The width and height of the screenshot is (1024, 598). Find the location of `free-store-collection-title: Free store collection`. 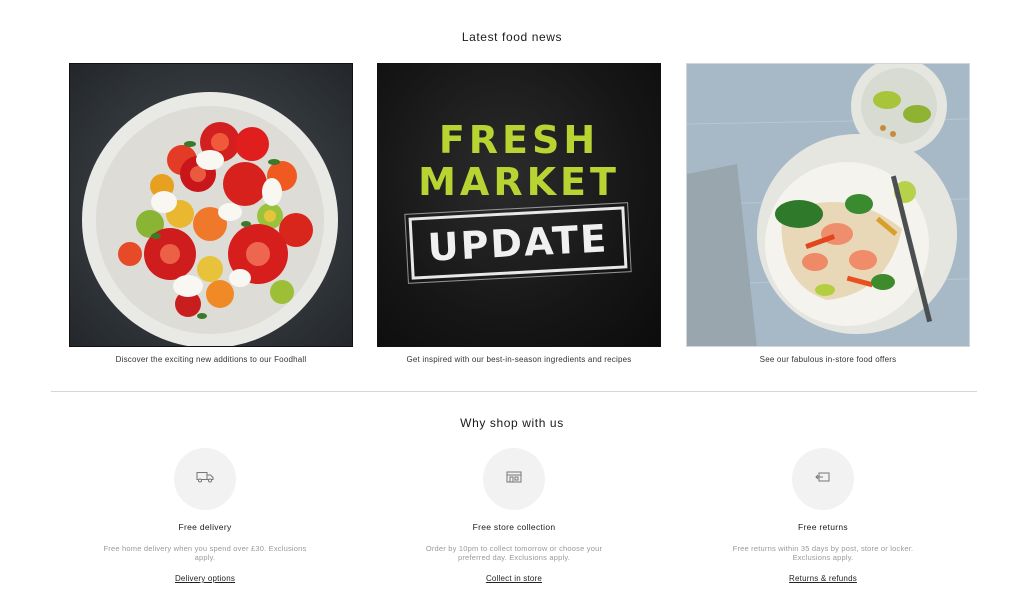

free-store-collection-title: Free store collection is located at coordinates (514, 527).